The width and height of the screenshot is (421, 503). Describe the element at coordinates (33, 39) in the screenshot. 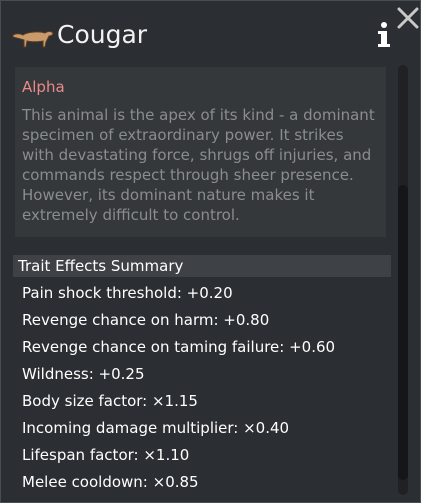

I see `cougar-icon` at that location.